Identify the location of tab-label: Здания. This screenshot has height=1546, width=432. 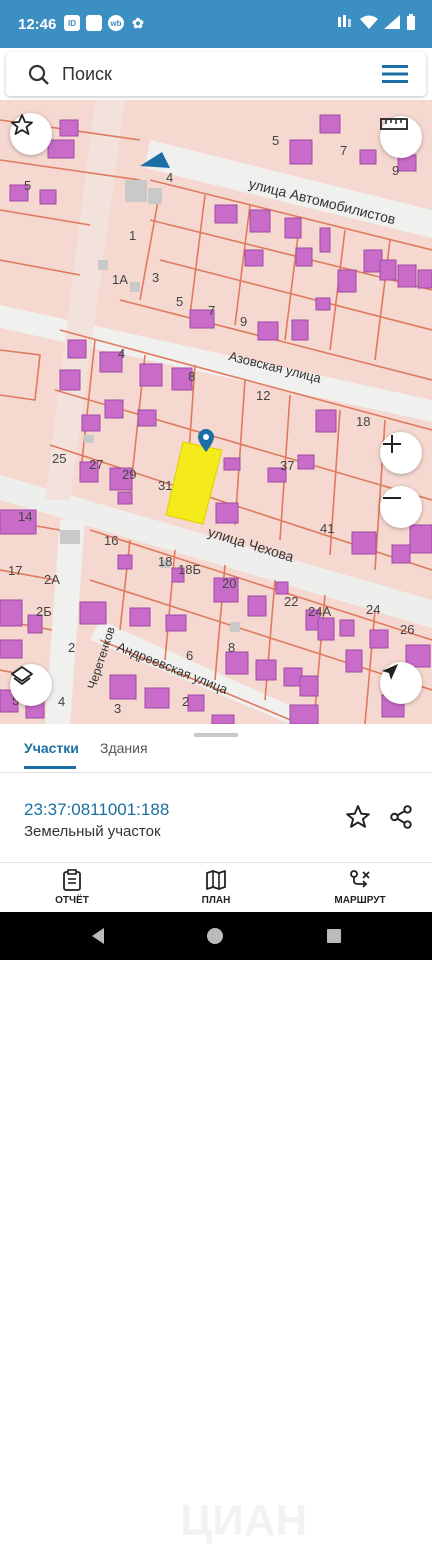
(124, 748).